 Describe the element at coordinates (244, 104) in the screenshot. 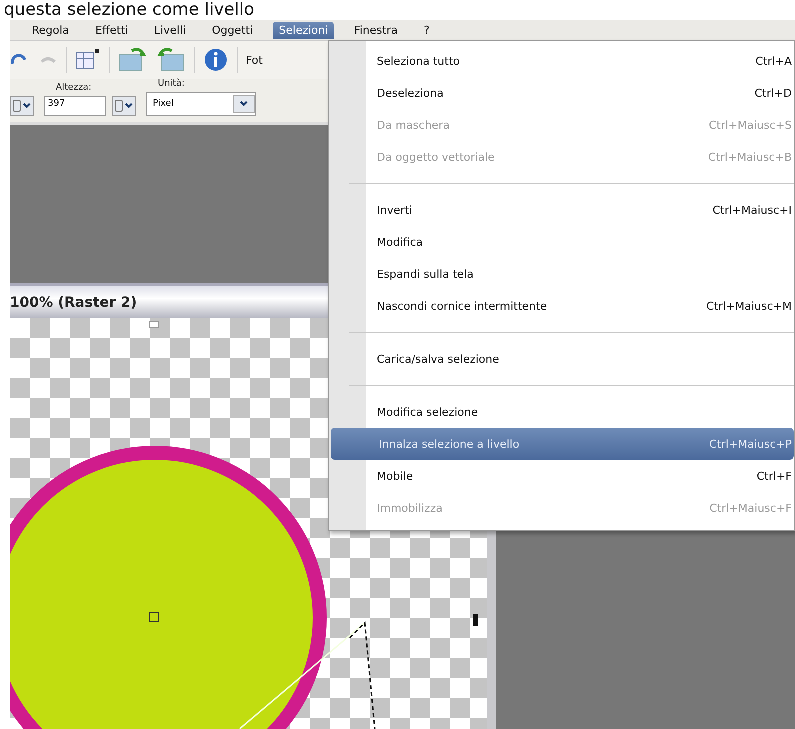

I see `chevron-down-icon` at that location.